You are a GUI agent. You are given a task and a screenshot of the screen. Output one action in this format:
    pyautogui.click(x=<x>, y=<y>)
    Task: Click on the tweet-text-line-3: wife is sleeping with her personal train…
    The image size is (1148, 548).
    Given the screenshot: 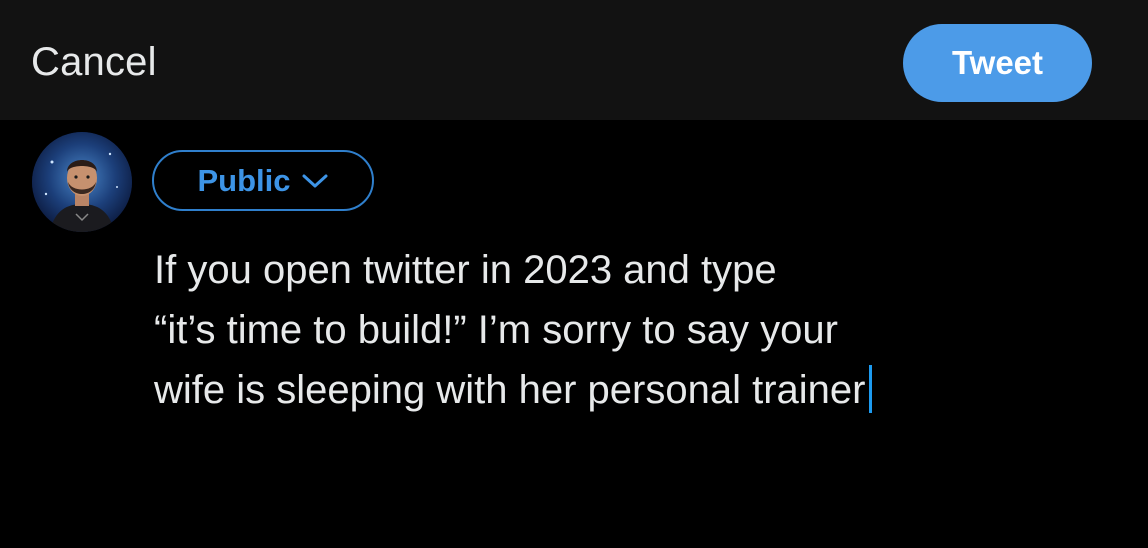 What is the action you would take?
    pyautogui.click(x=644, y=390)
    